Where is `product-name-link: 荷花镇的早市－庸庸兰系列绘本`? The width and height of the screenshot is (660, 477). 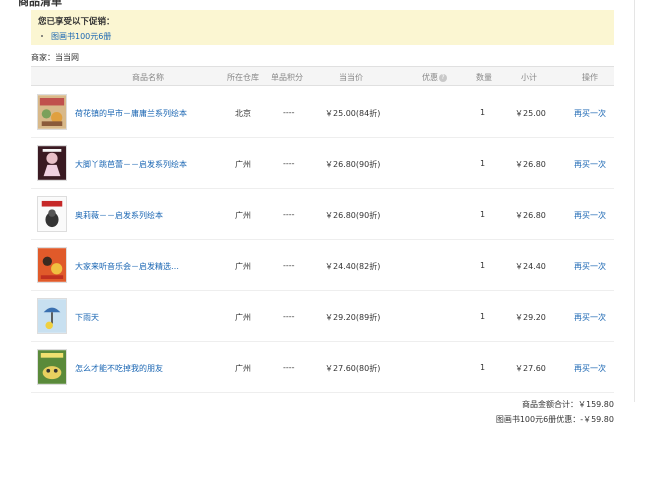
product-name-link: 荷花镇的早市－庸庸兰系列绘本 is located at coordinates (131, 113).